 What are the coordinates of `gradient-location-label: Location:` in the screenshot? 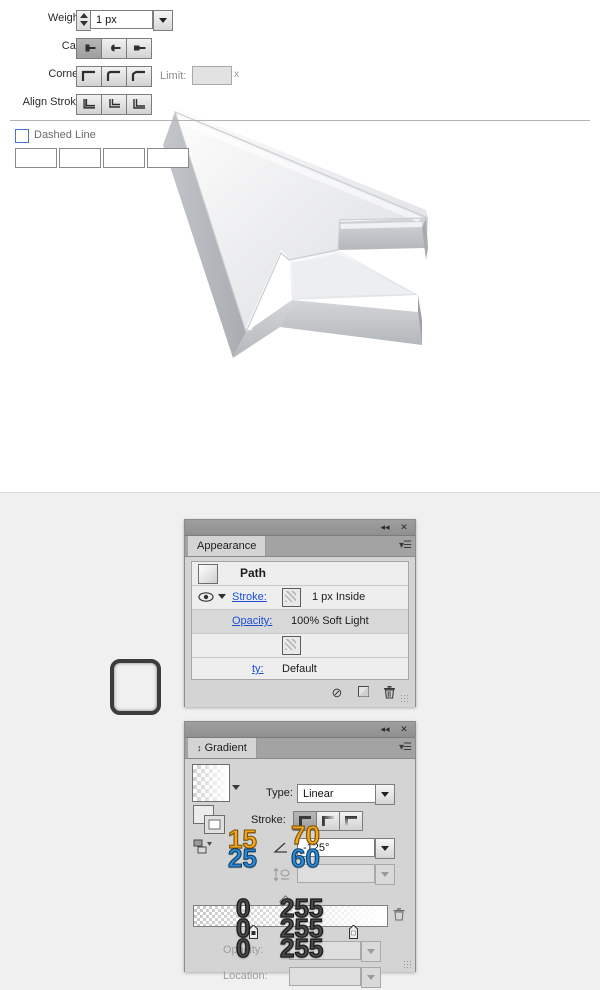 It's located at (245, 976).